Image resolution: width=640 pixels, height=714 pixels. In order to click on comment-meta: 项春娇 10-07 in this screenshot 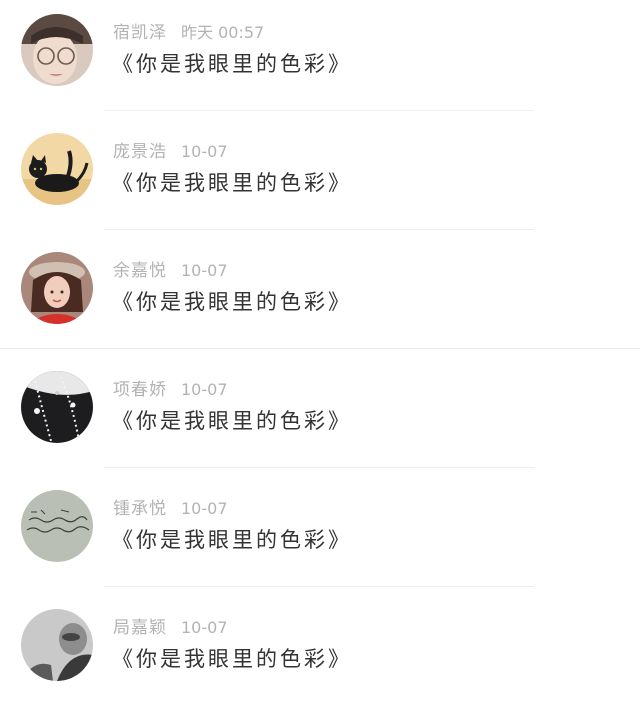, I will do `click(170, 387)`.